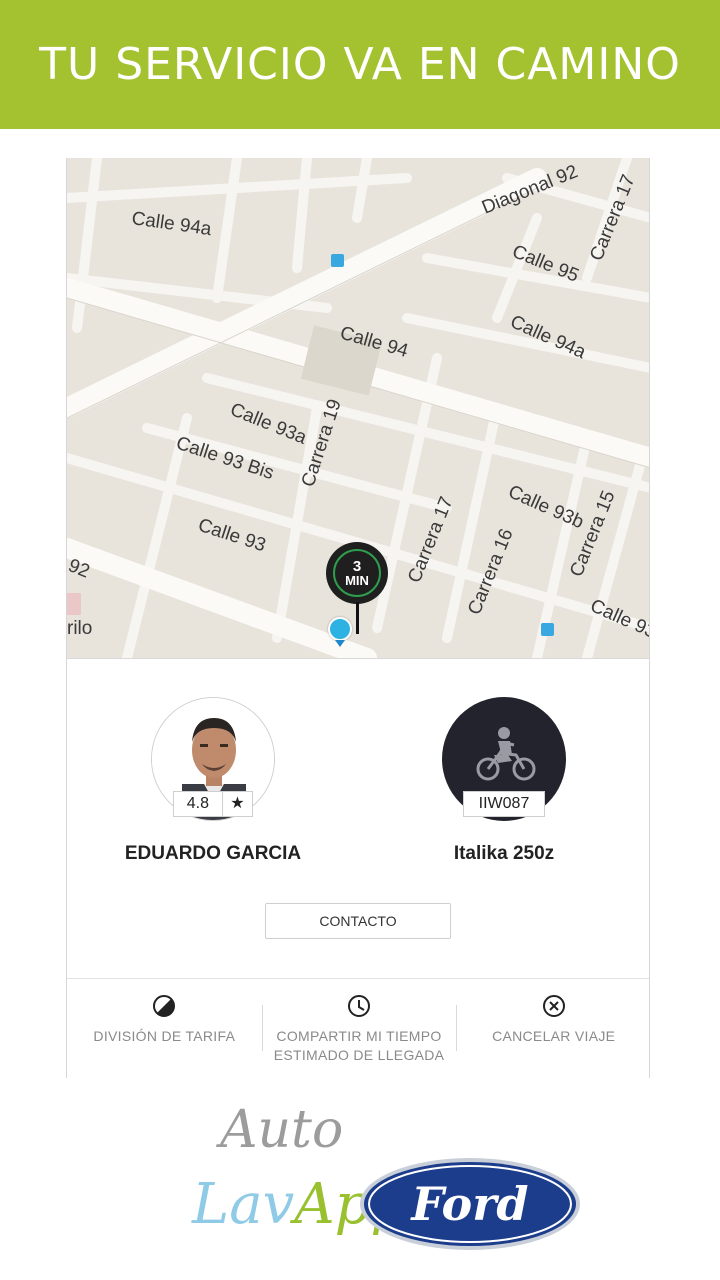  I want to click on split-fare-icon, so click(164, 1006).